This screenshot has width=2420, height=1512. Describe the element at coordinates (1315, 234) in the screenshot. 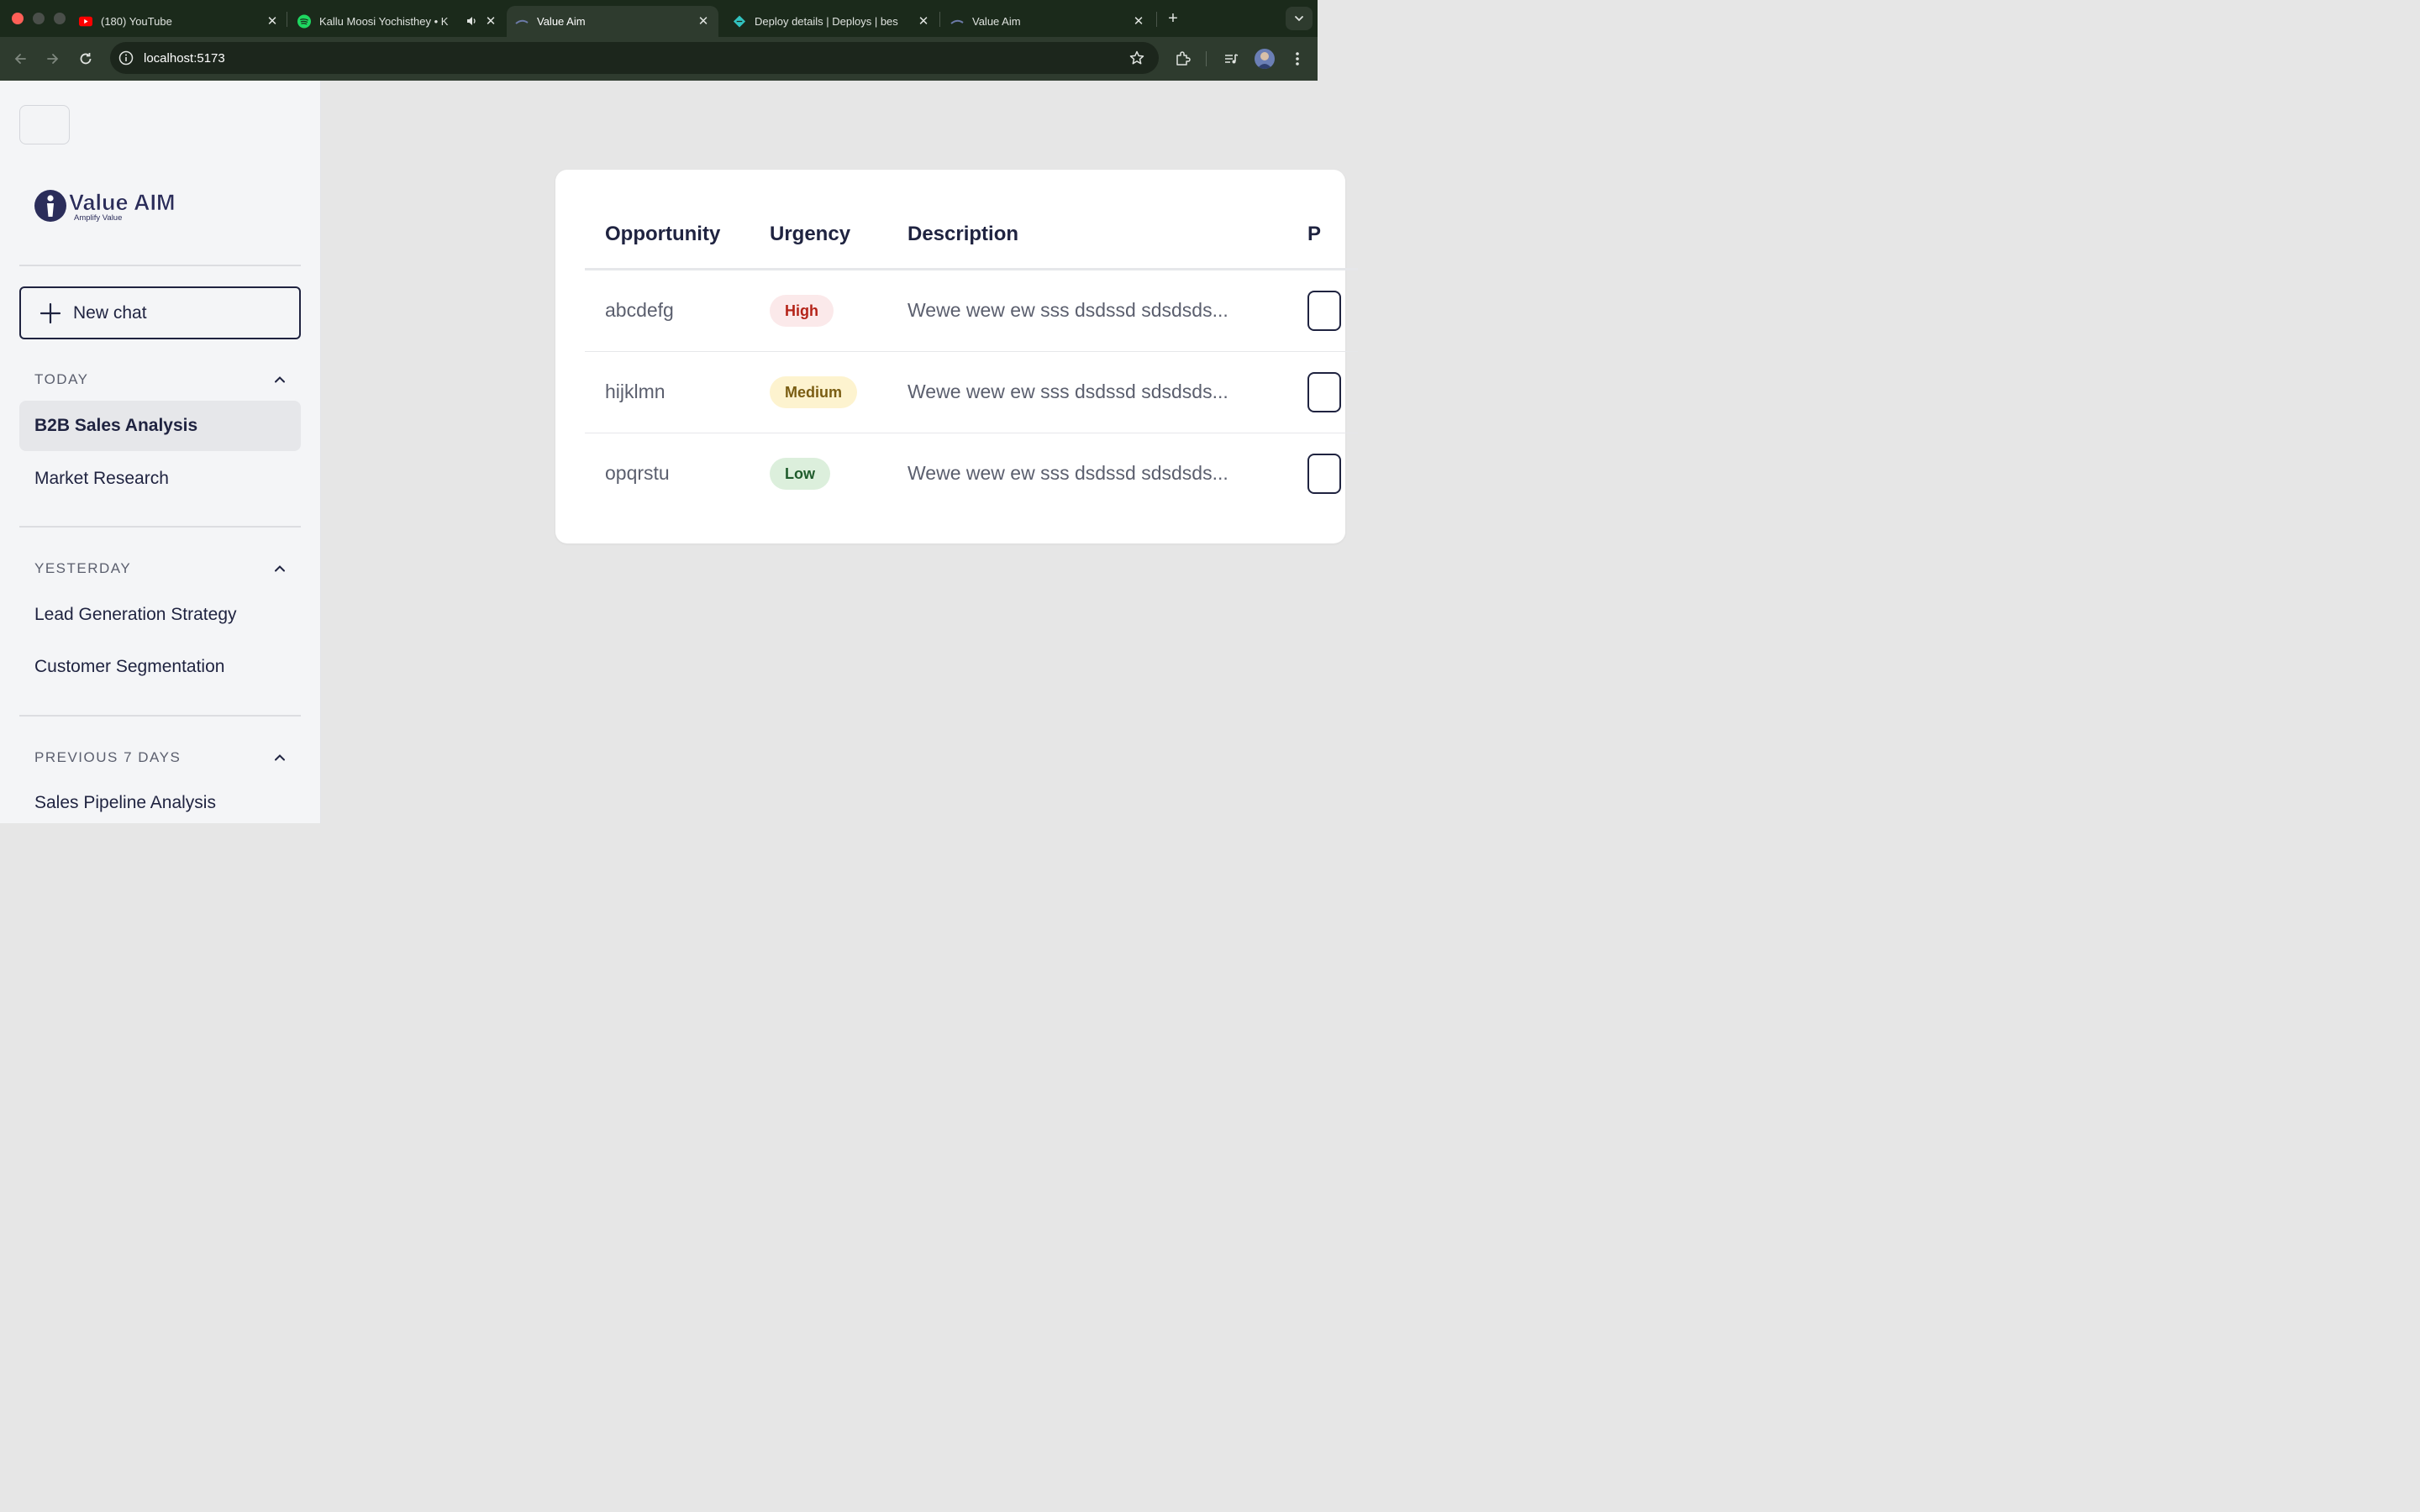

I see `column-header-truncated: P` at that location.